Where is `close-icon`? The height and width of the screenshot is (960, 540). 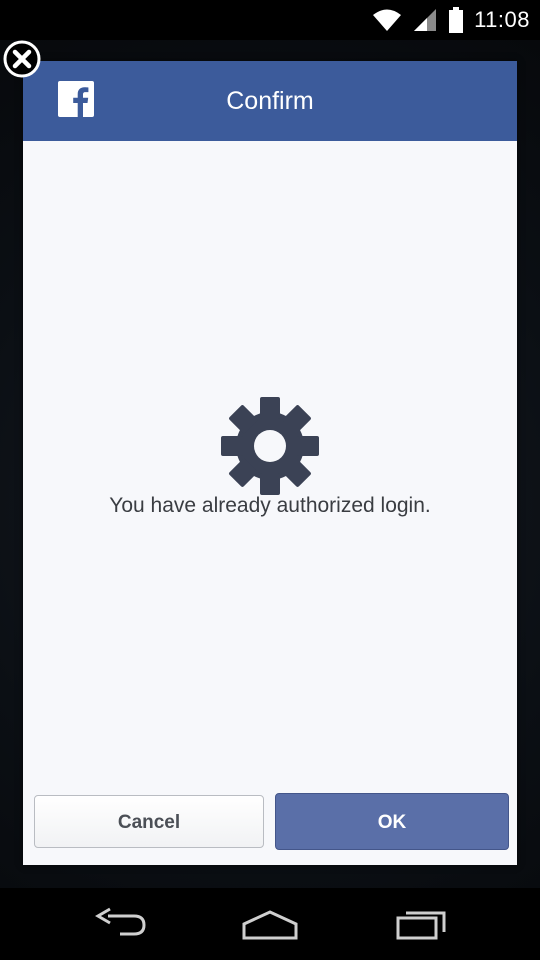 close-icon is located at coordinates (22, 59).